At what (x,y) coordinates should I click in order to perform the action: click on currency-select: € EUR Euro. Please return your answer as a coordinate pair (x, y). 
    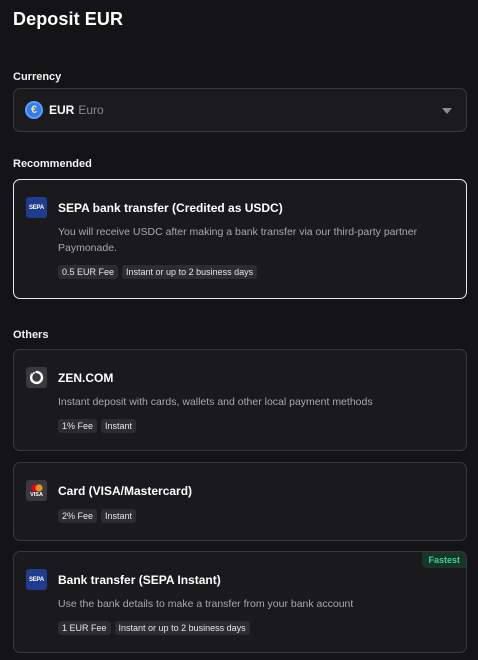
    Looking at the image, I should click on (240, 110).